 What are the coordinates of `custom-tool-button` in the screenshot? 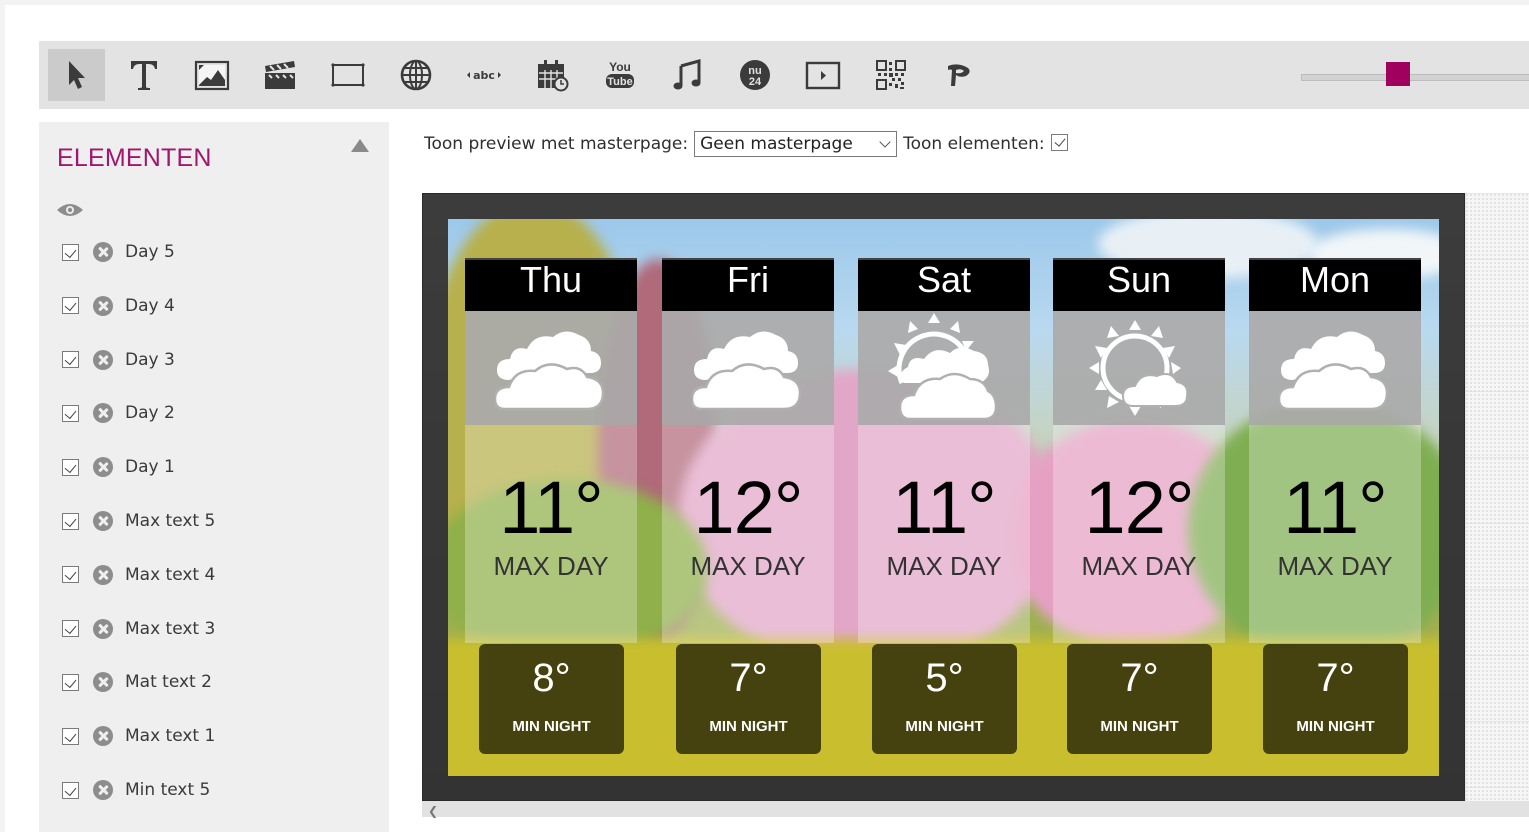 It's located at (958, 75).